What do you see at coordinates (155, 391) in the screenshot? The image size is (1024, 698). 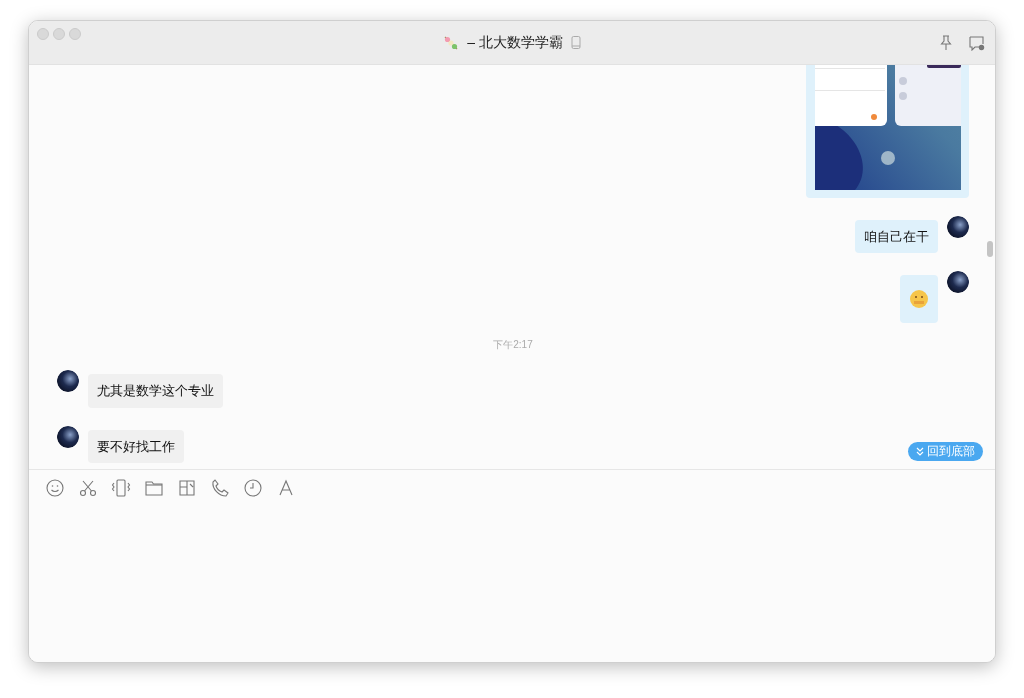 I see `message-bubble: 尤其是数学这个专业` at bounding box center [155, 391].